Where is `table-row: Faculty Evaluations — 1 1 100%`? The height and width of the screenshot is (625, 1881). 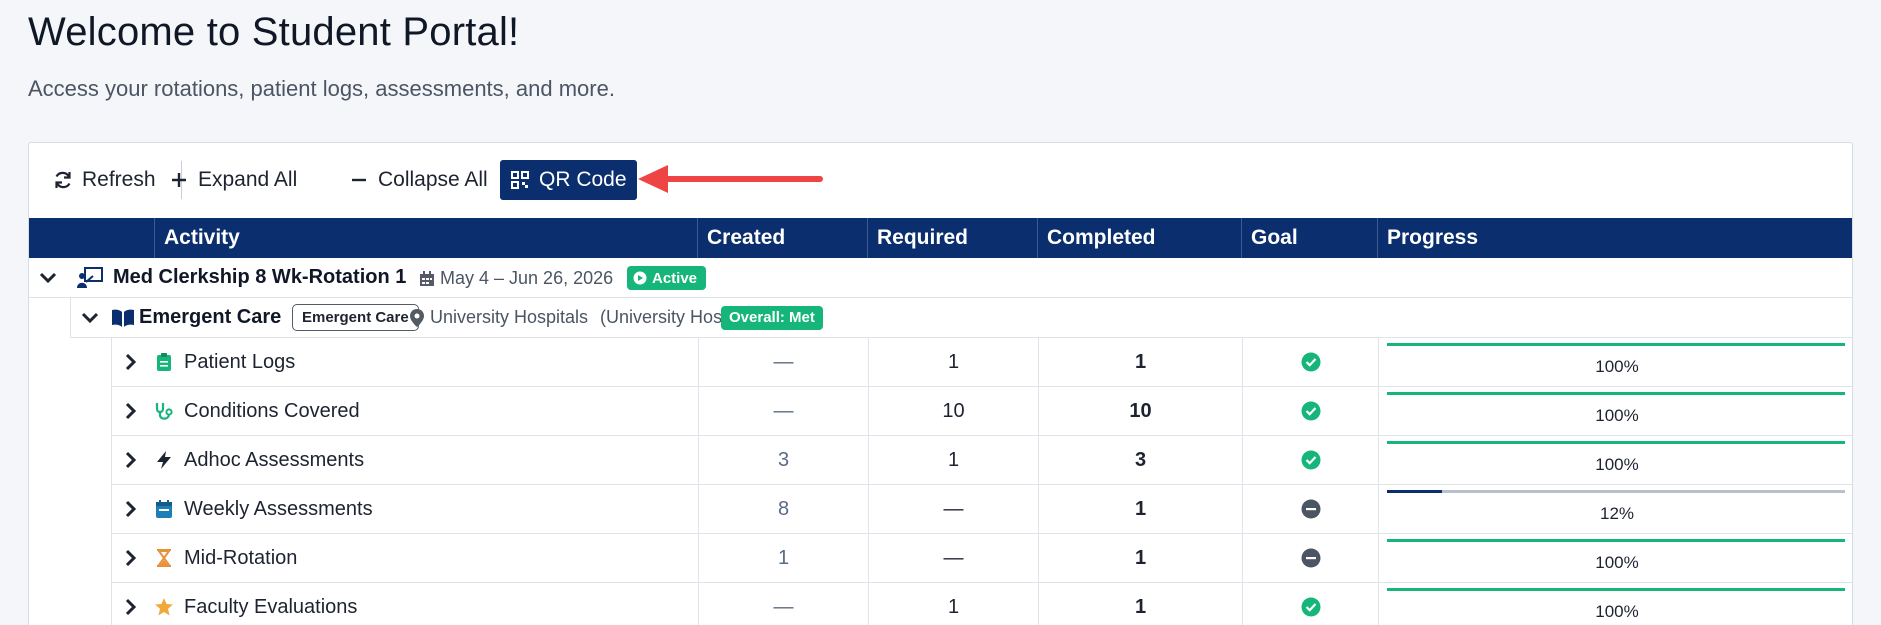 table-row: Faculty Evaluations — 1 1 100% is located at coordinates (981, 604).